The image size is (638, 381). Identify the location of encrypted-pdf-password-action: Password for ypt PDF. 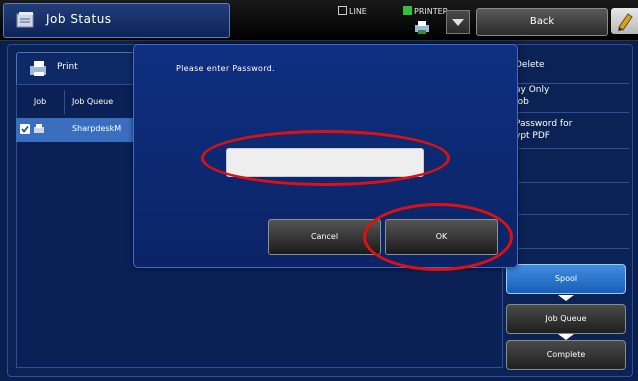
(572, 133).